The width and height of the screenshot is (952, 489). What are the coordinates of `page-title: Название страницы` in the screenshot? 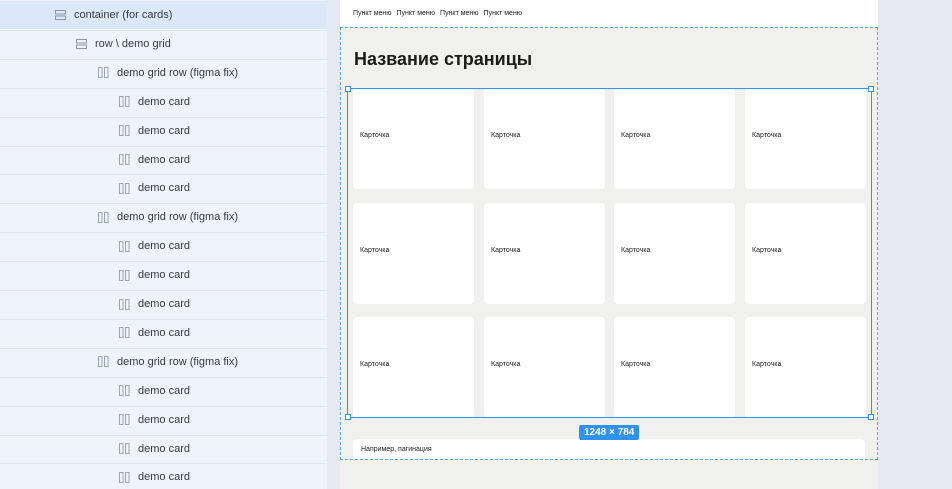 It's located at (443, 59).